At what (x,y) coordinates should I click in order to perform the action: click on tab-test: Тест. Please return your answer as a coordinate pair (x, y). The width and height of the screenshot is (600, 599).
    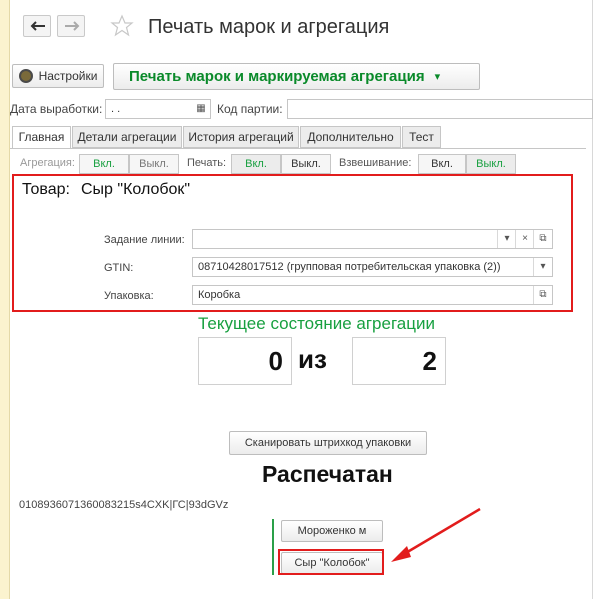
    Looking at the image, I should click on (421, 137).